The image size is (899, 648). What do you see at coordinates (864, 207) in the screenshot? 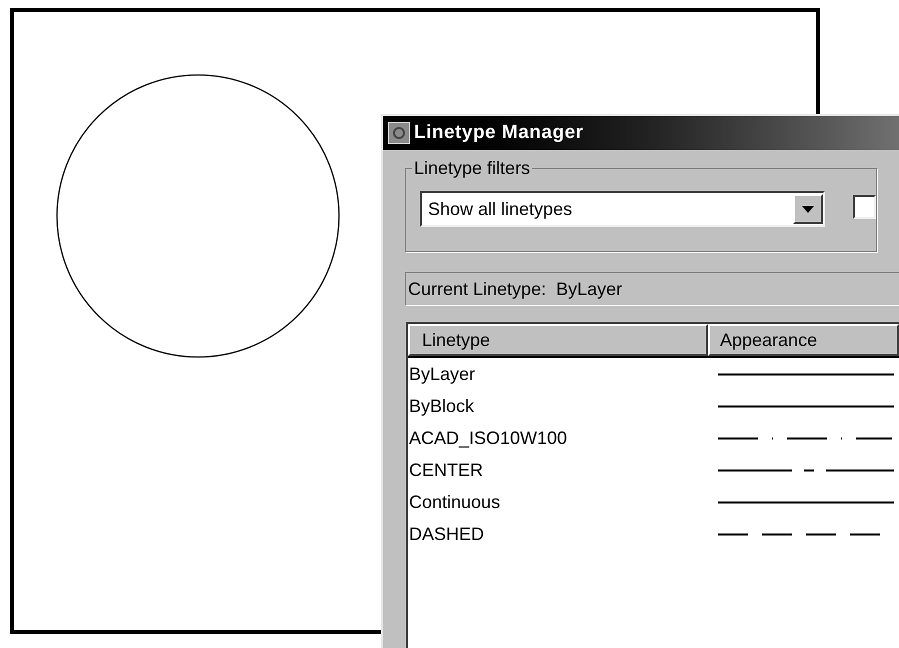
I see `checkbox` at bounding box center [864, 207].